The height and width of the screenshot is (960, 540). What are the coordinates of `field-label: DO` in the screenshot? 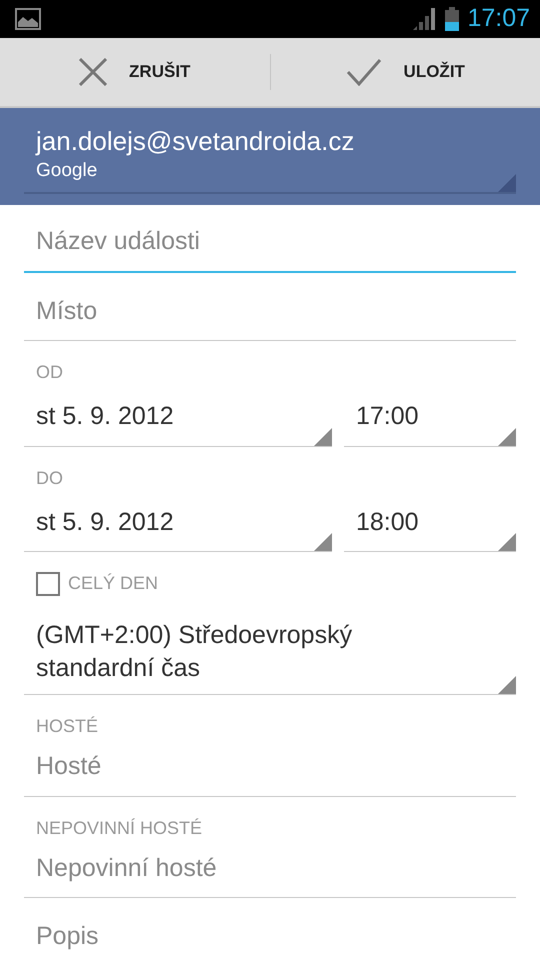 It's located at (49, 478).